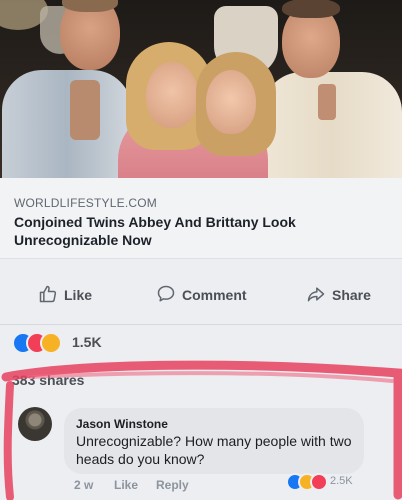 The height and width of the screenshot is (500, 402). I want to click on comment-time: 2 w, so click(84, 485).